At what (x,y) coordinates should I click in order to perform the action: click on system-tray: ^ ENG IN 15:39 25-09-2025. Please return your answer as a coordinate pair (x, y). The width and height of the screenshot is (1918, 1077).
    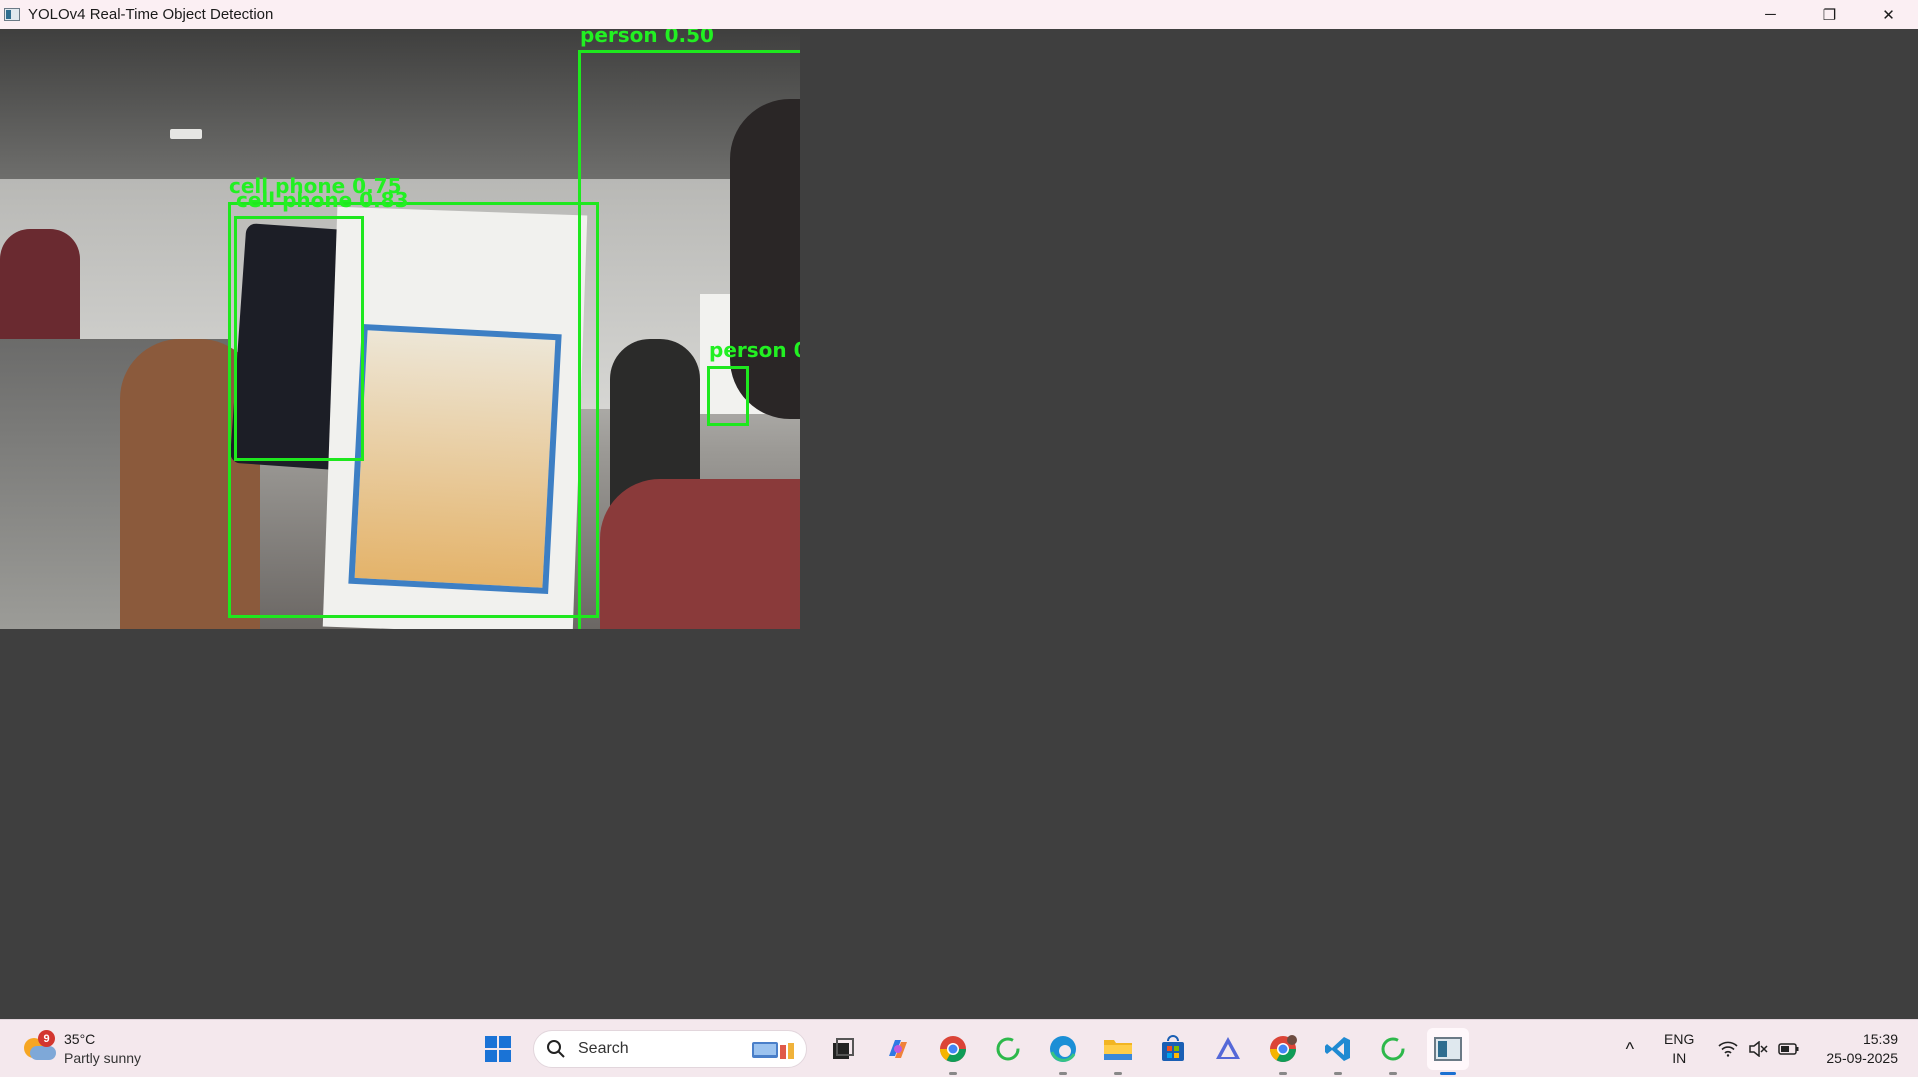
    Looking at the image, I should click on (1772, 1048).